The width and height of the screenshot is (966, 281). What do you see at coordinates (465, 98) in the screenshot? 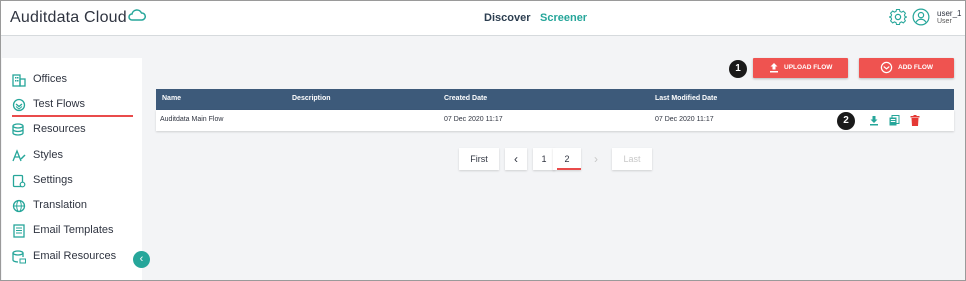
I see `column-header-created-date: Created Date` at bounding box center [465, 98].